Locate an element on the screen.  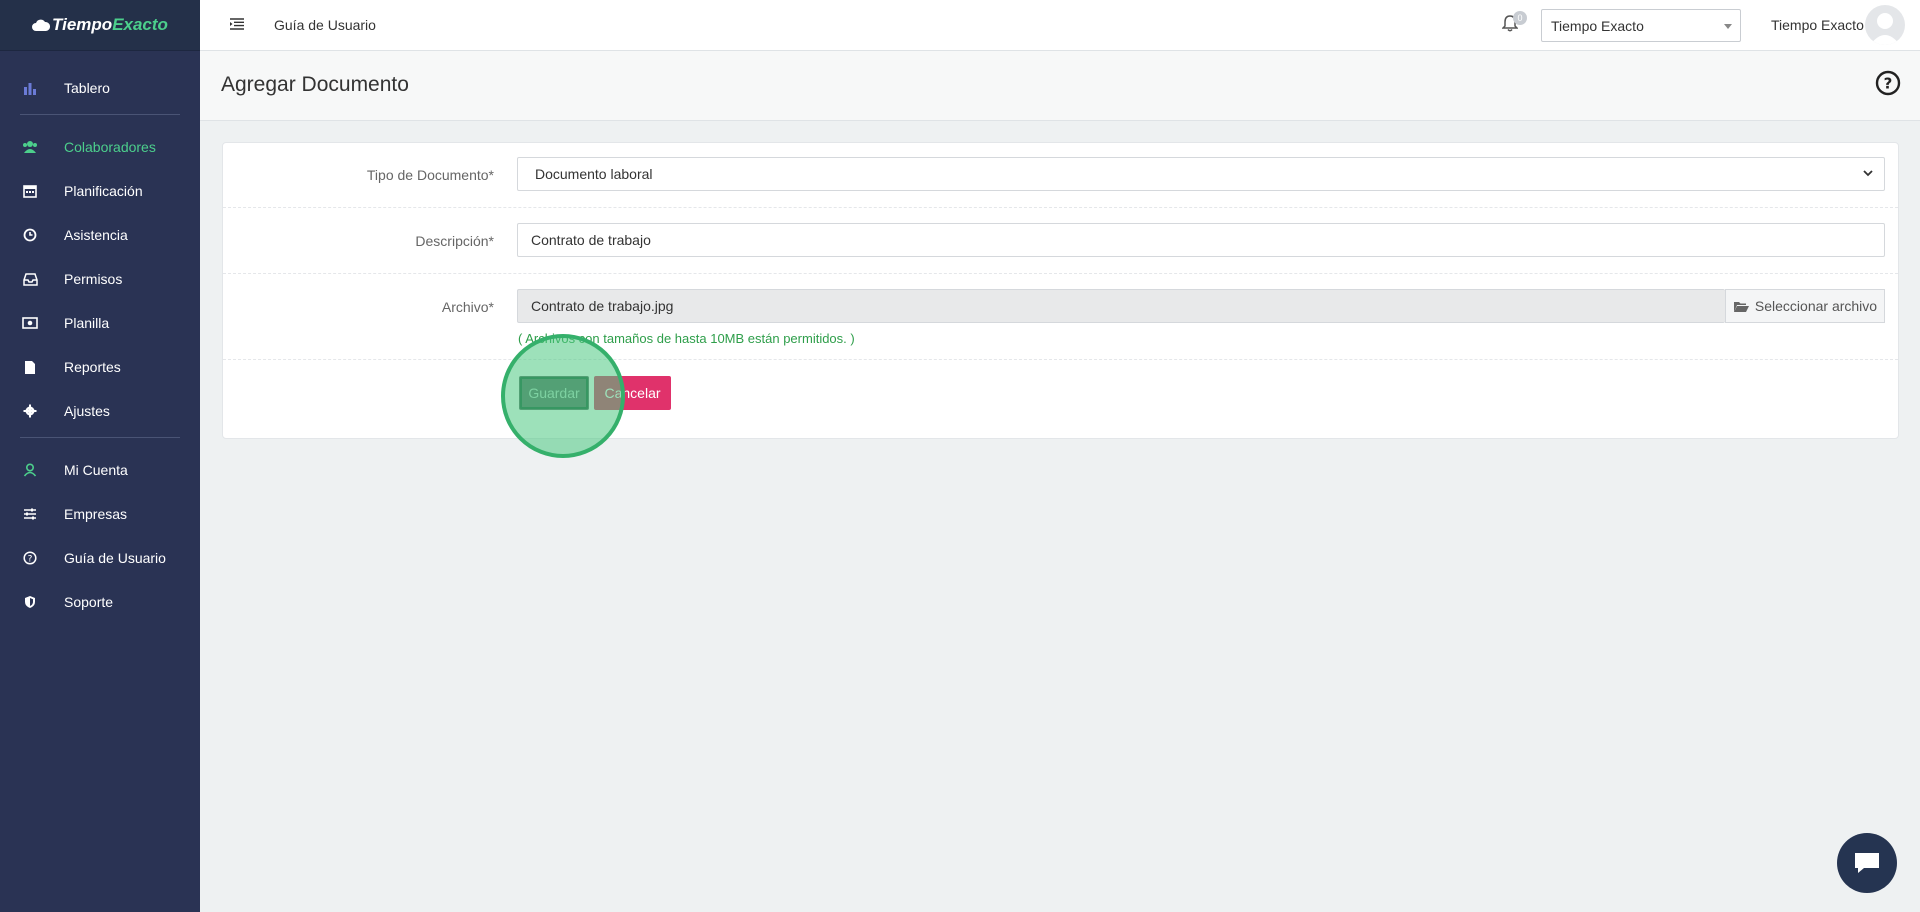
sidebar-item-soporte: Soporte is located at coordinates (100, 602).